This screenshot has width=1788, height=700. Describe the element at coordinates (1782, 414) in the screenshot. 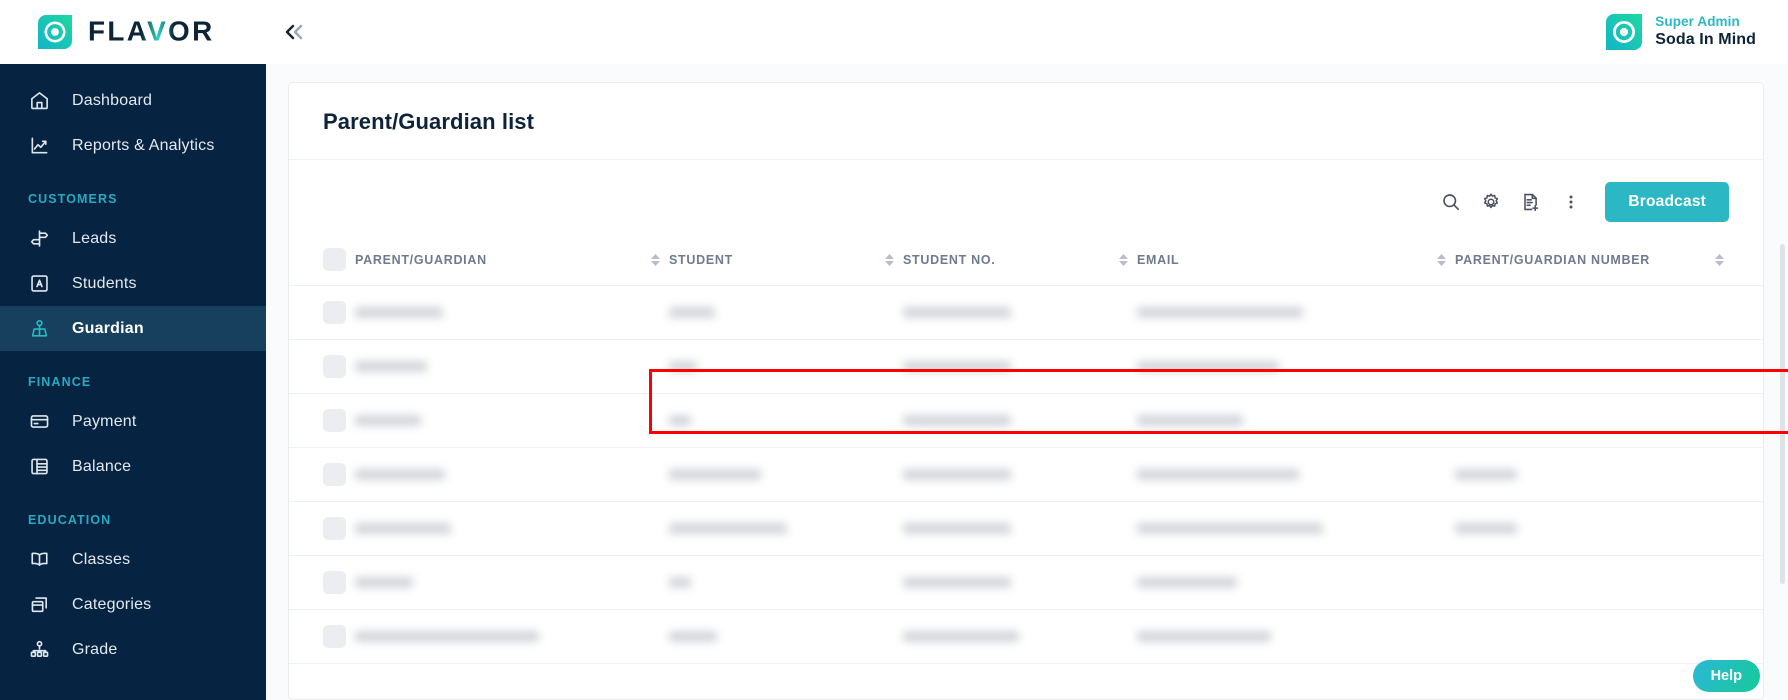

I see `vertical-scrollbar` at that location.